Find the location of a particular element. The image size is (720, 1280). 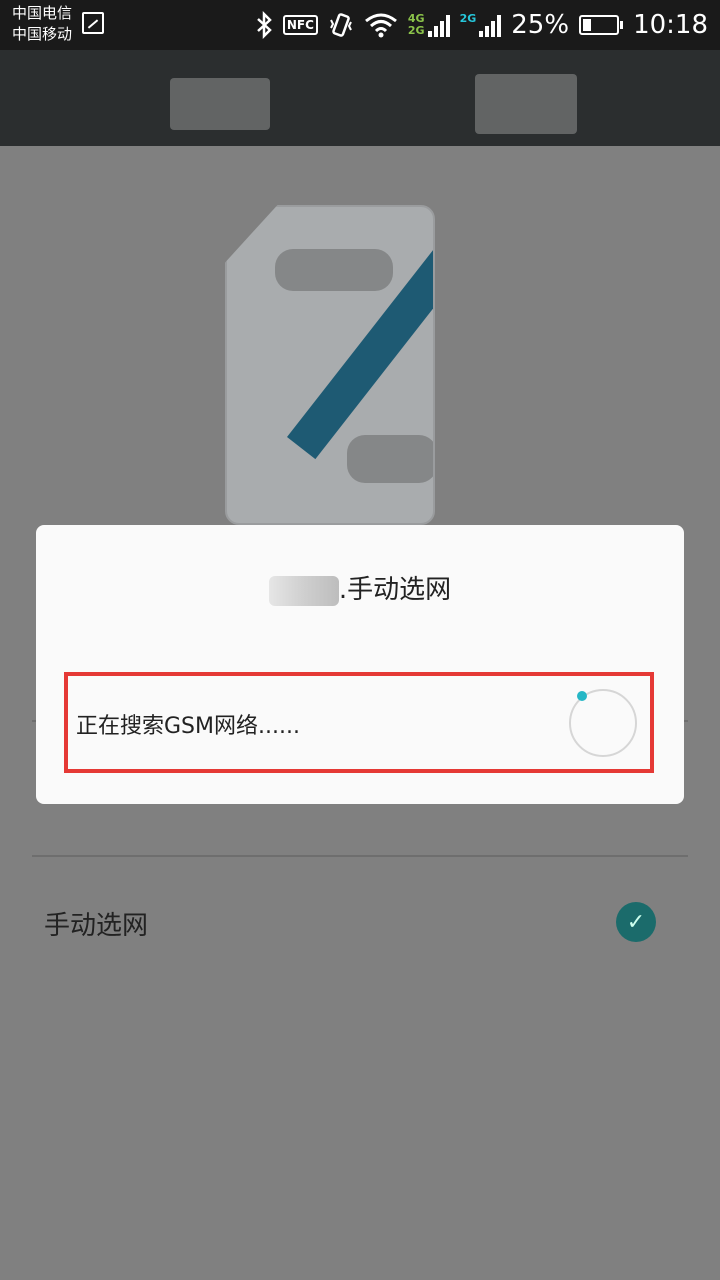

vibrate-icon is located at coordinates (341, 25).